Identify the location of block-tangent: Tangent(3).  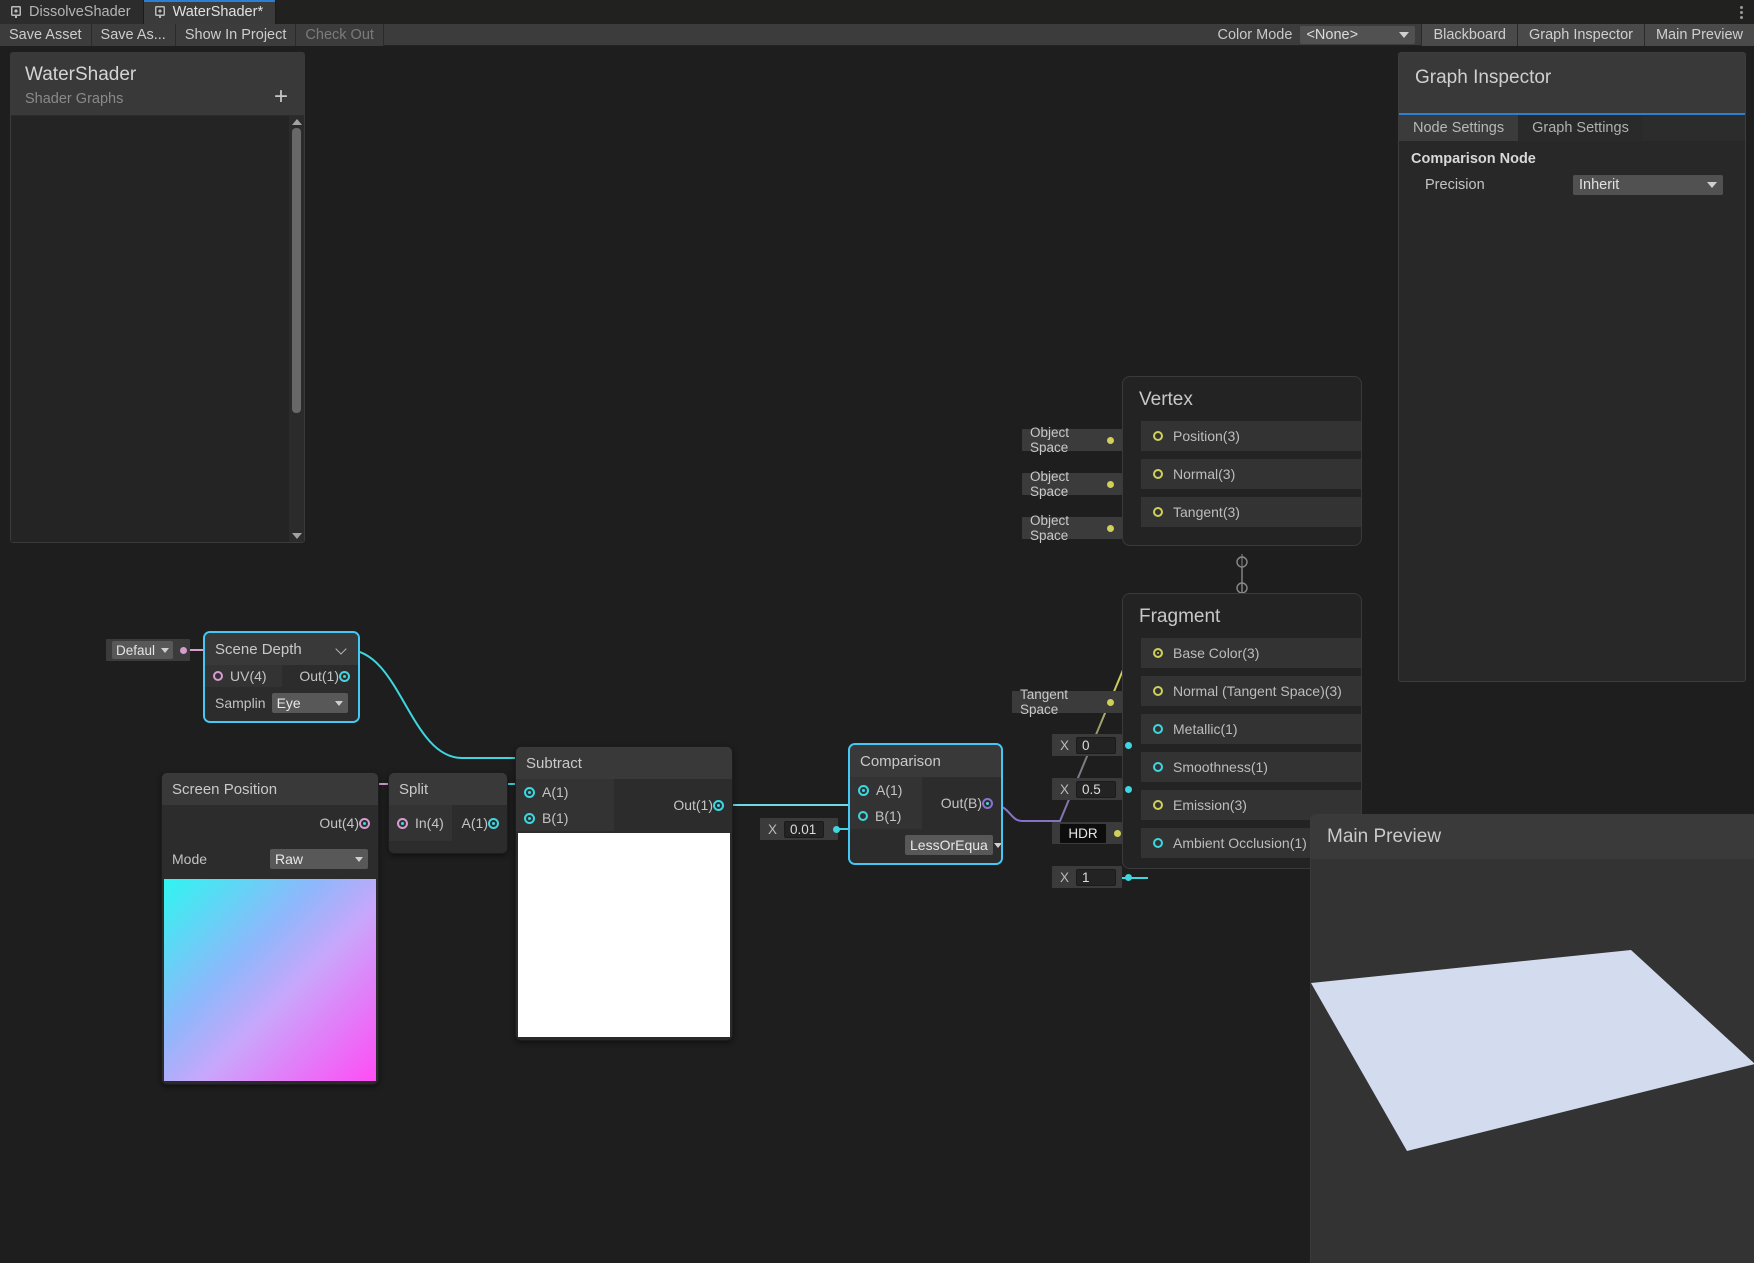
(1251, 512).